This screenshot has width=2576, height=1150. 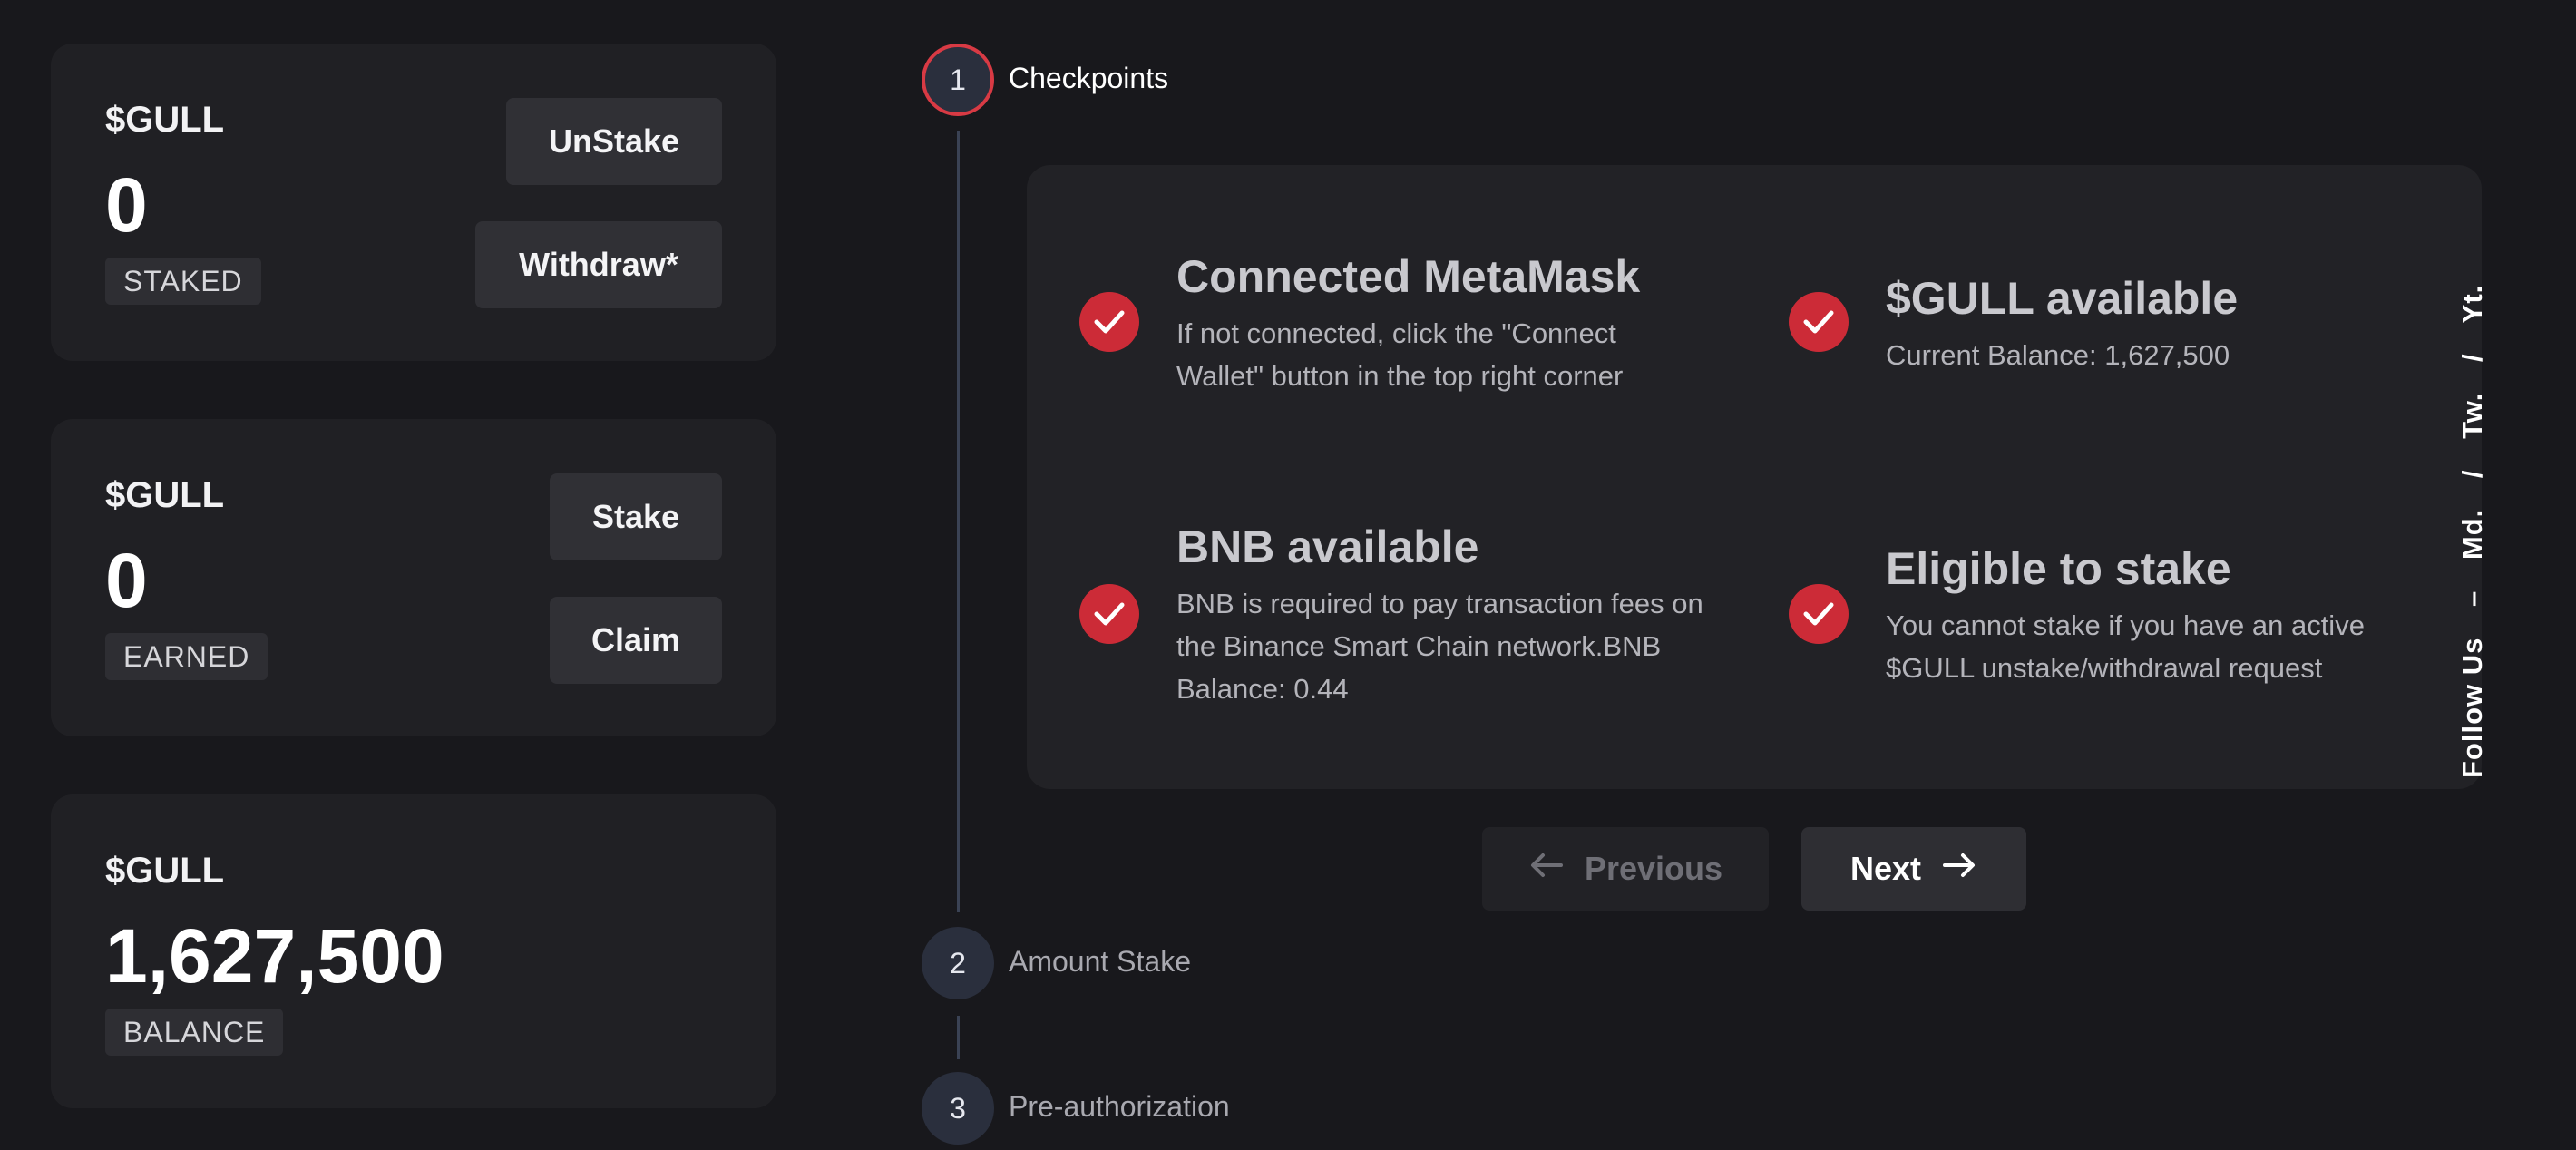 I want to click on follow-us-label: Follow Us, so click(x=2472, y=707).